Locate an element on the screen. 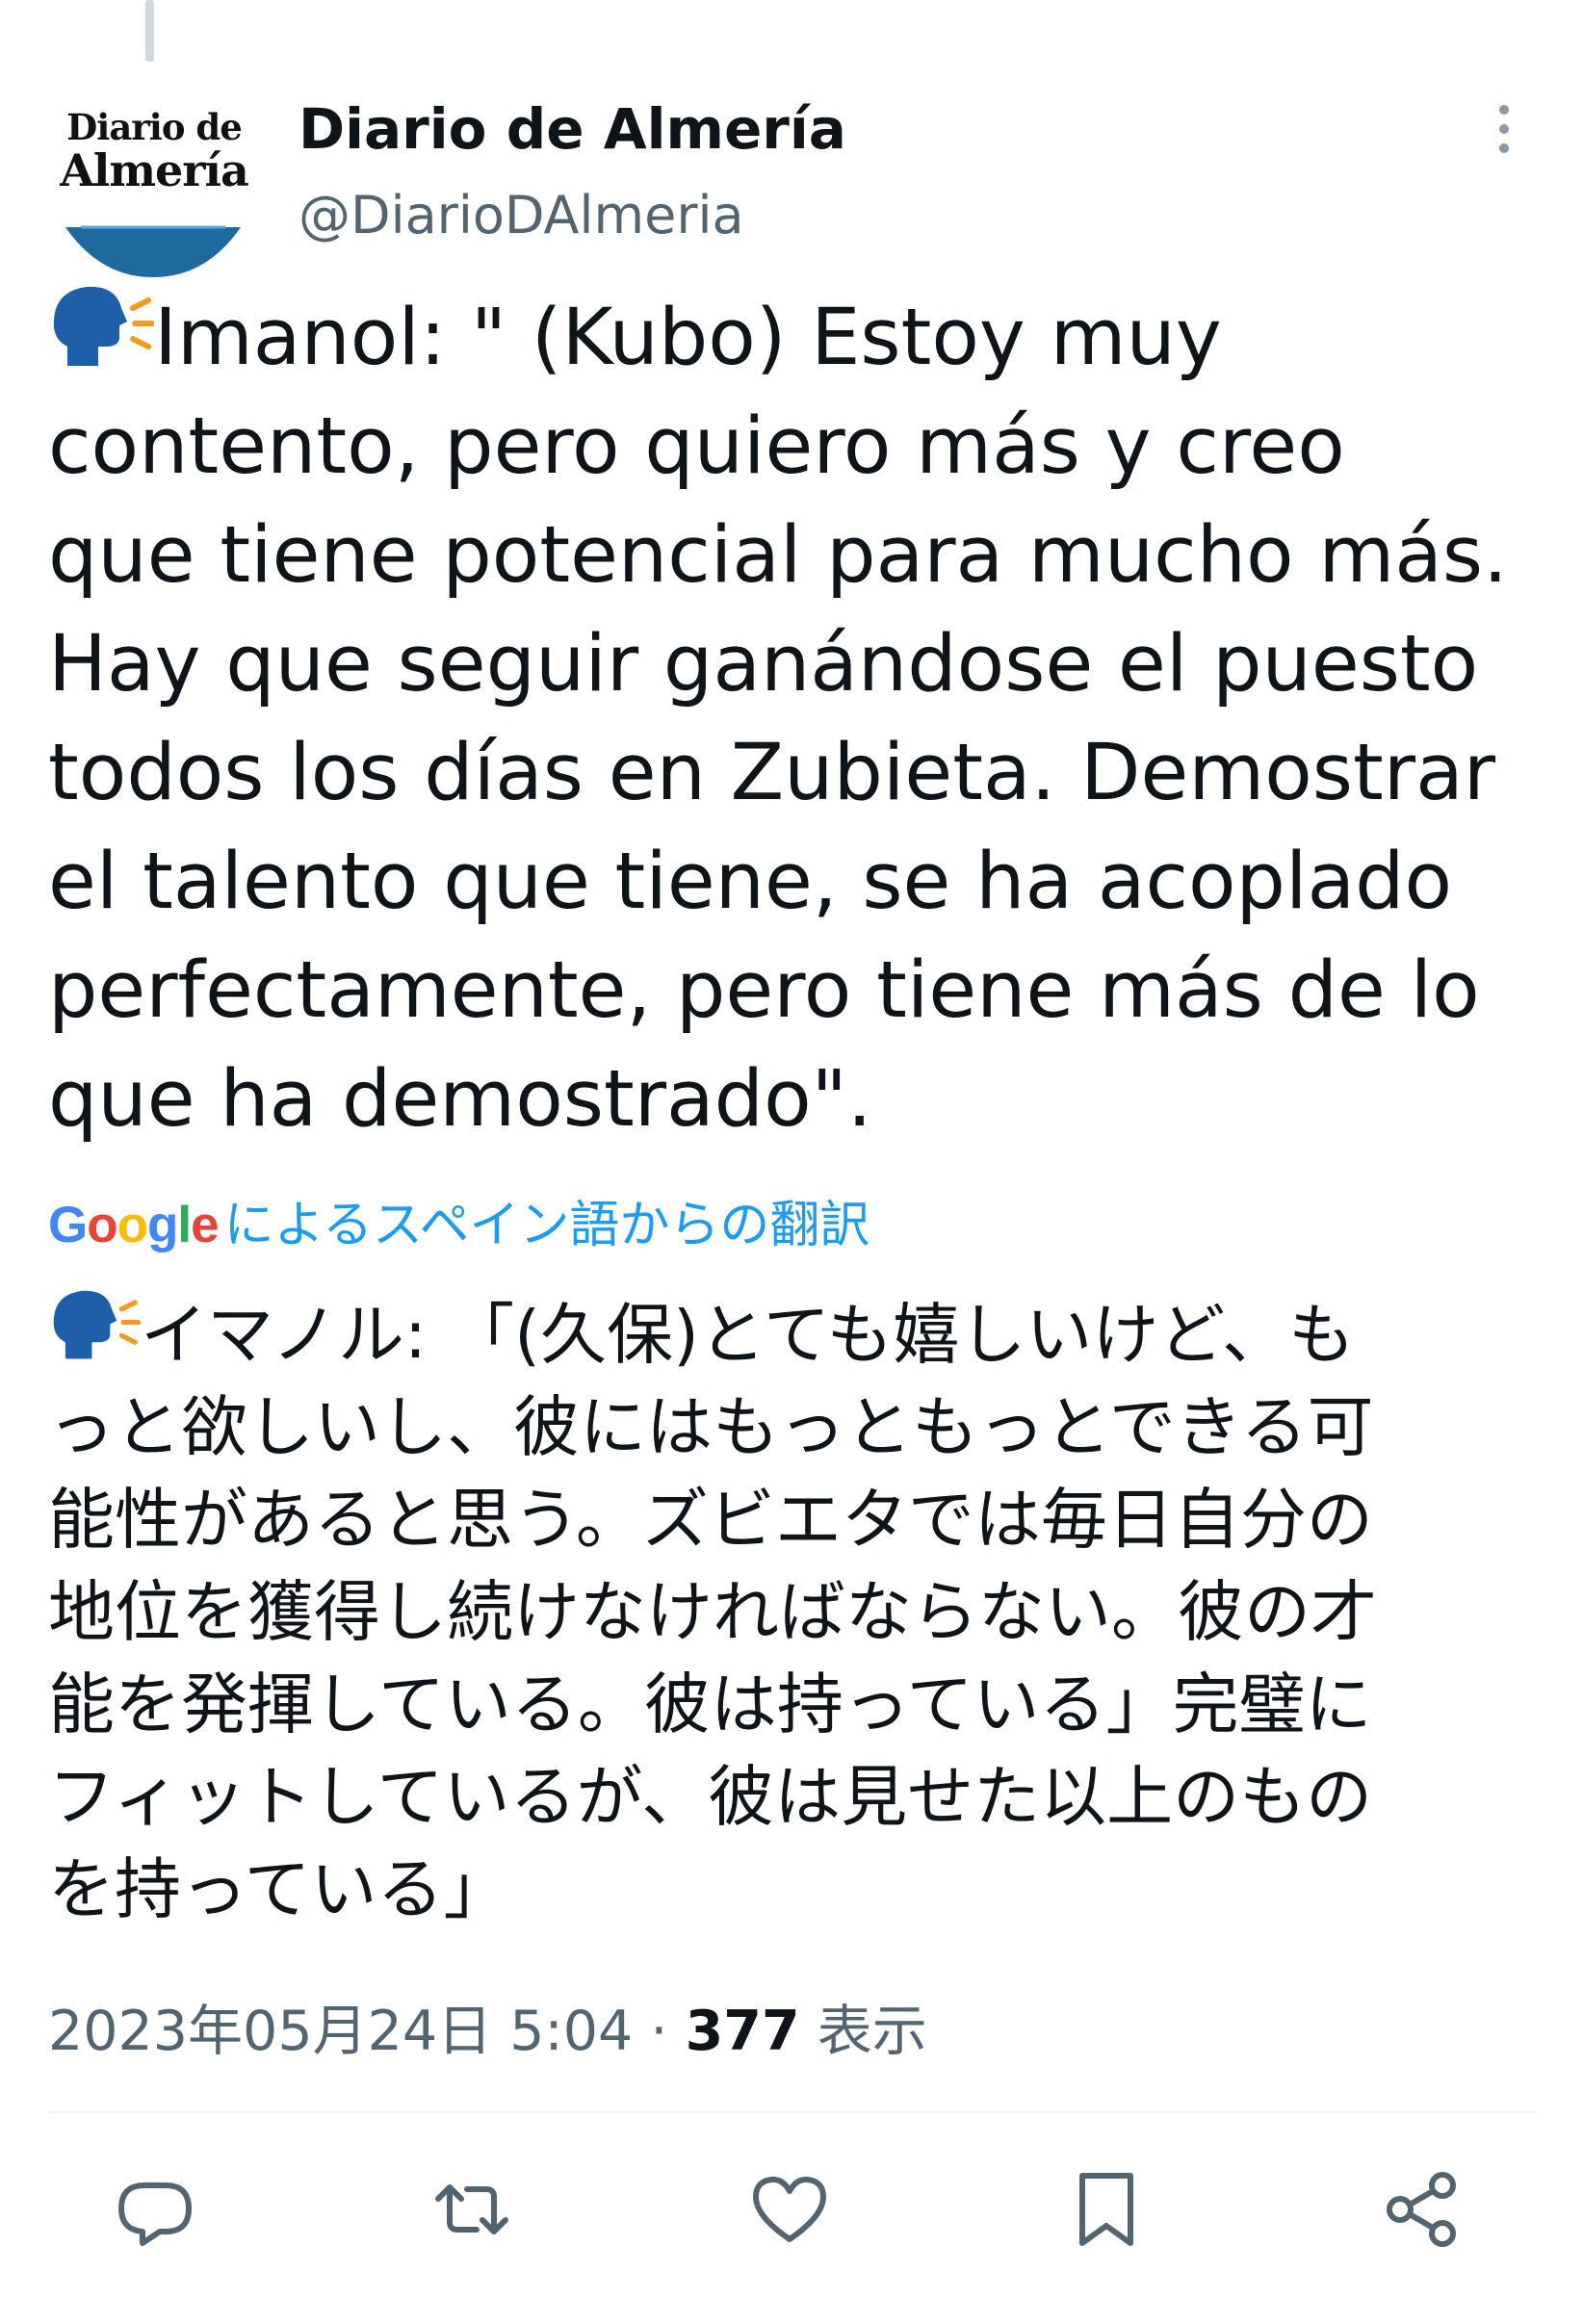  translated-text-line: 地位を獲得し続けなければならない。彼の才 is located at coordinates (713, 1612).